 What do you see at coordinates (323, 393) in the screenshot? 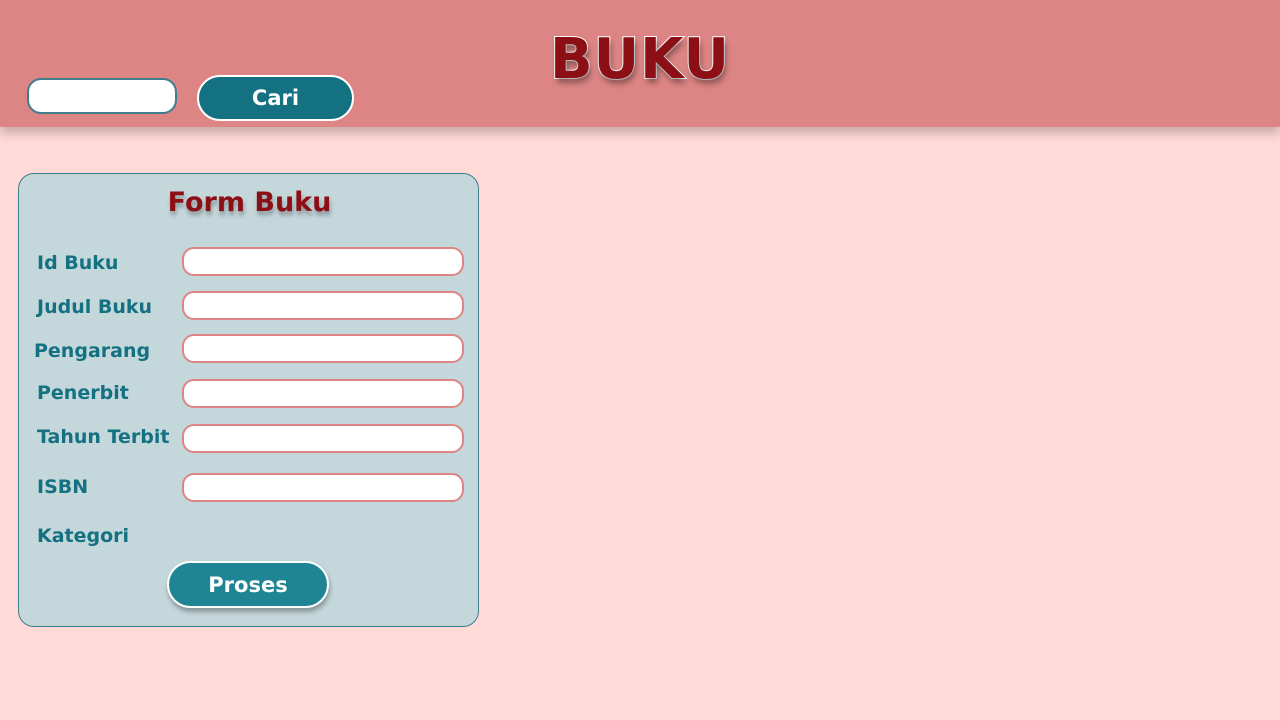
I see `penerbit-field` at bounding box center [323, 393].